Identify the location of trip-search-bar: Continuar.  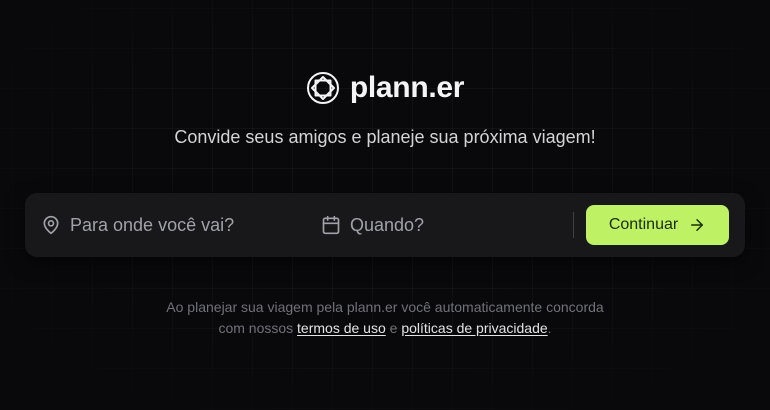
(385, 225).